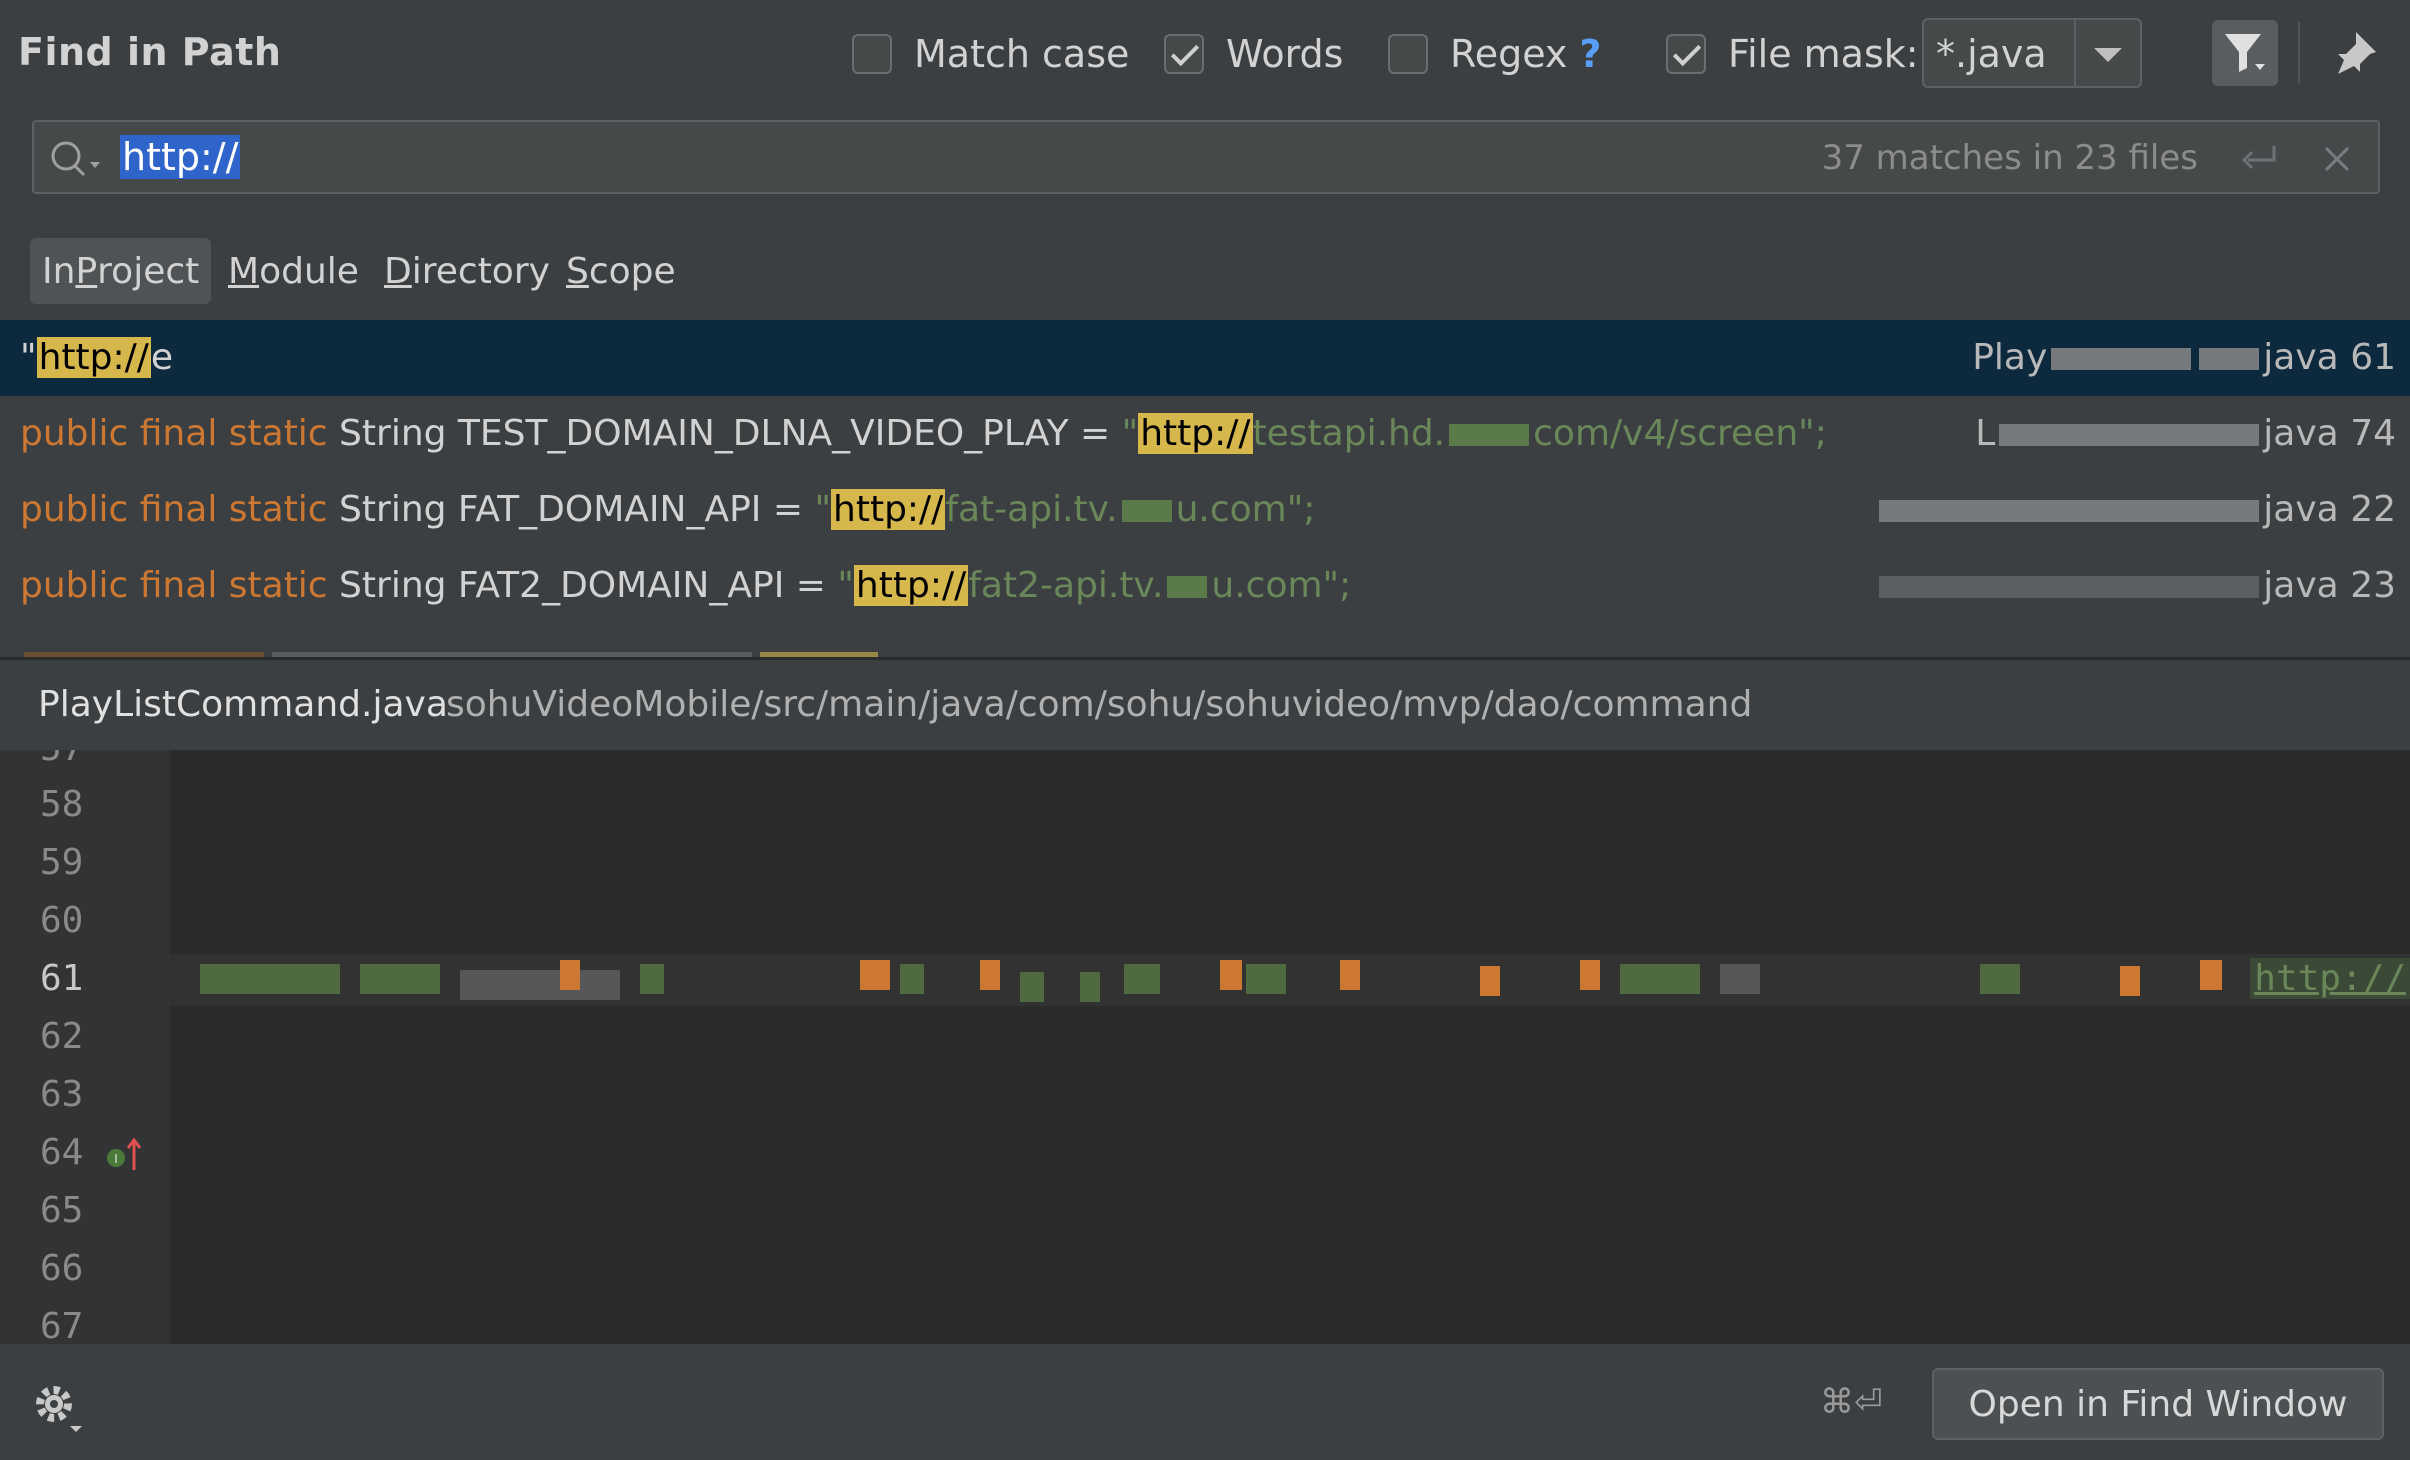  Describe the element at coordinates (1349, 433) in the screenshot. I see `result-string: testapi.hd.` at that location.